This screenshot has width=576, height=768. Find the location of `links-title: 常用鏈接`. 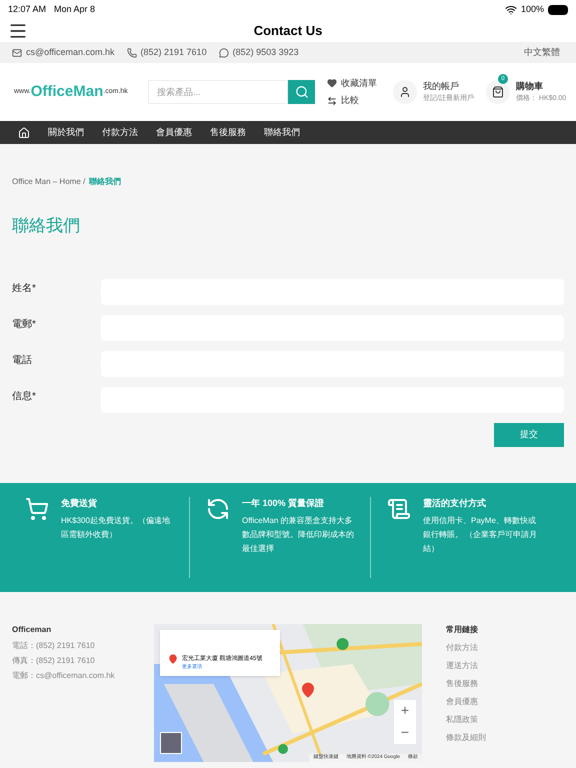

links-title: 常用鏈接 is located at coordinates (462, 630).